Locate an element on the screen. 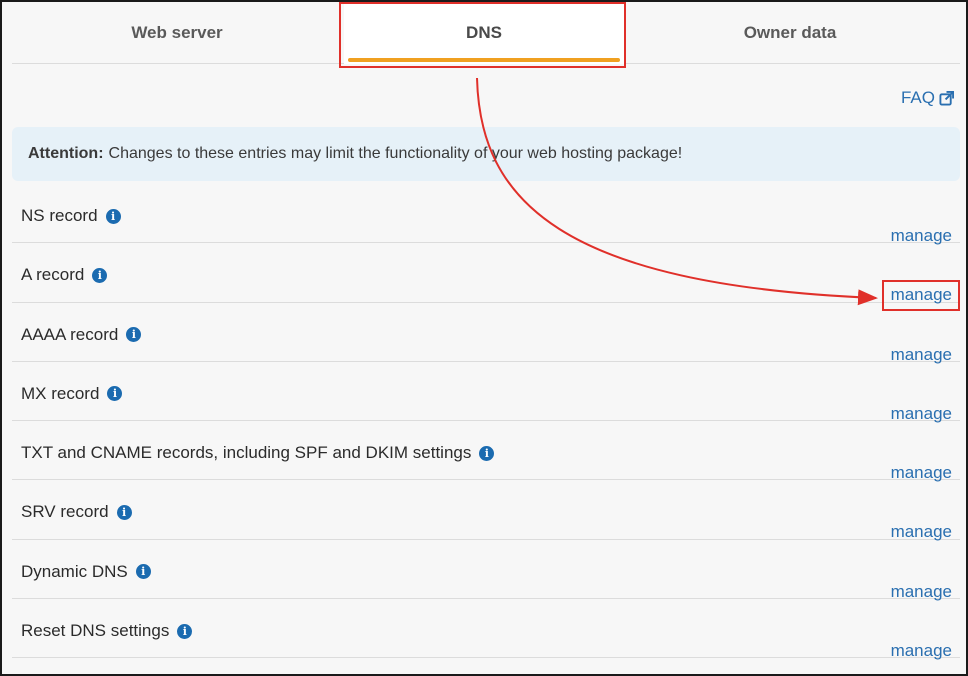  faq-link: FAQ is located at coordinates (927, 98).